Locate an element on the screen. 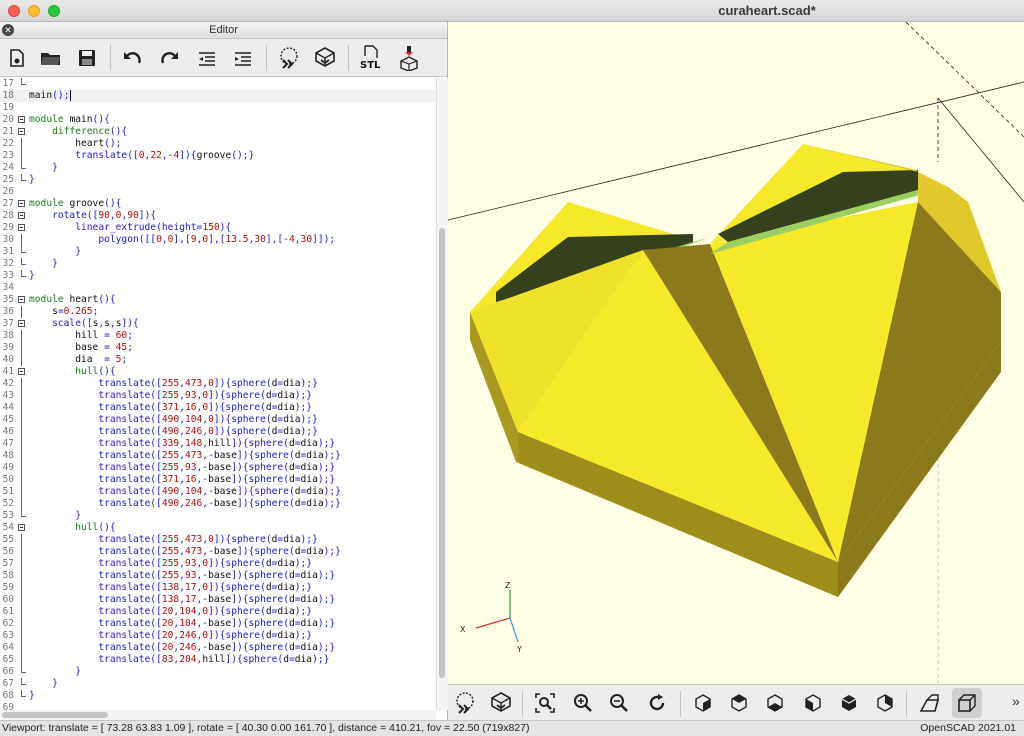 This screenshot has height=736, width=1024. code-line: 29 linear_extrude(height=150){ is located at coordinates (218, 228).